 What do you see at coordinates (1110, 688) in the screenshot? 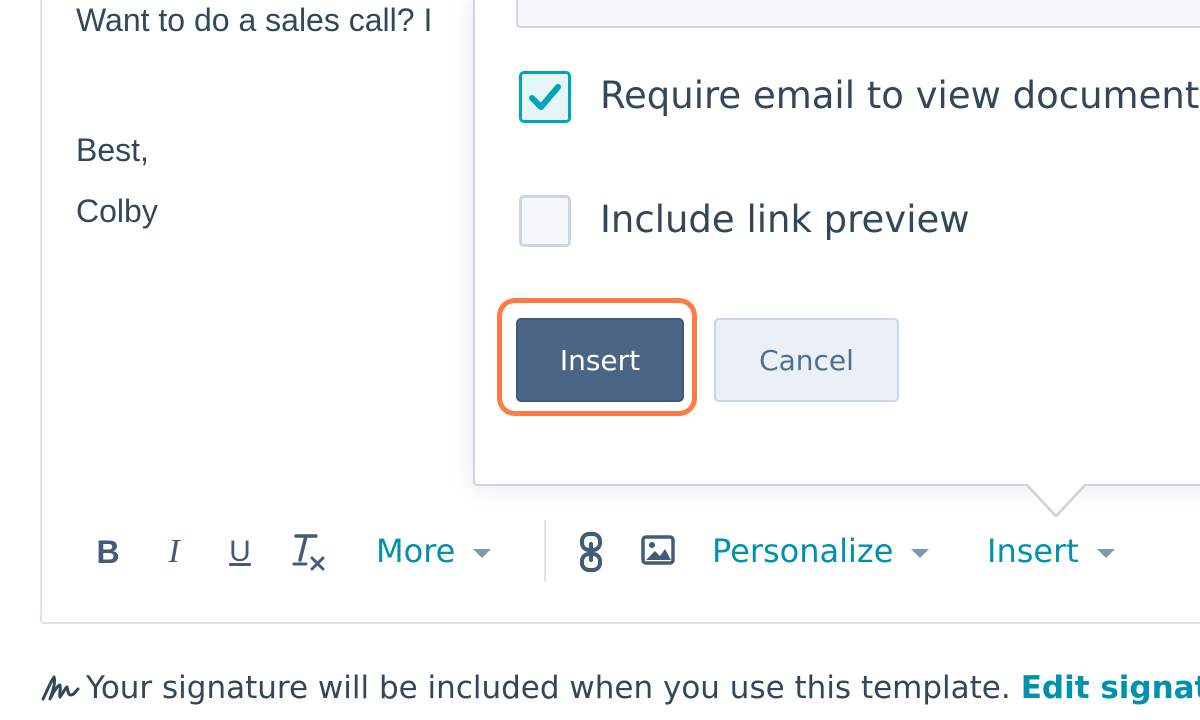
I see `edit-signature-link: Edit signature` at bounding box center [1110, 688].